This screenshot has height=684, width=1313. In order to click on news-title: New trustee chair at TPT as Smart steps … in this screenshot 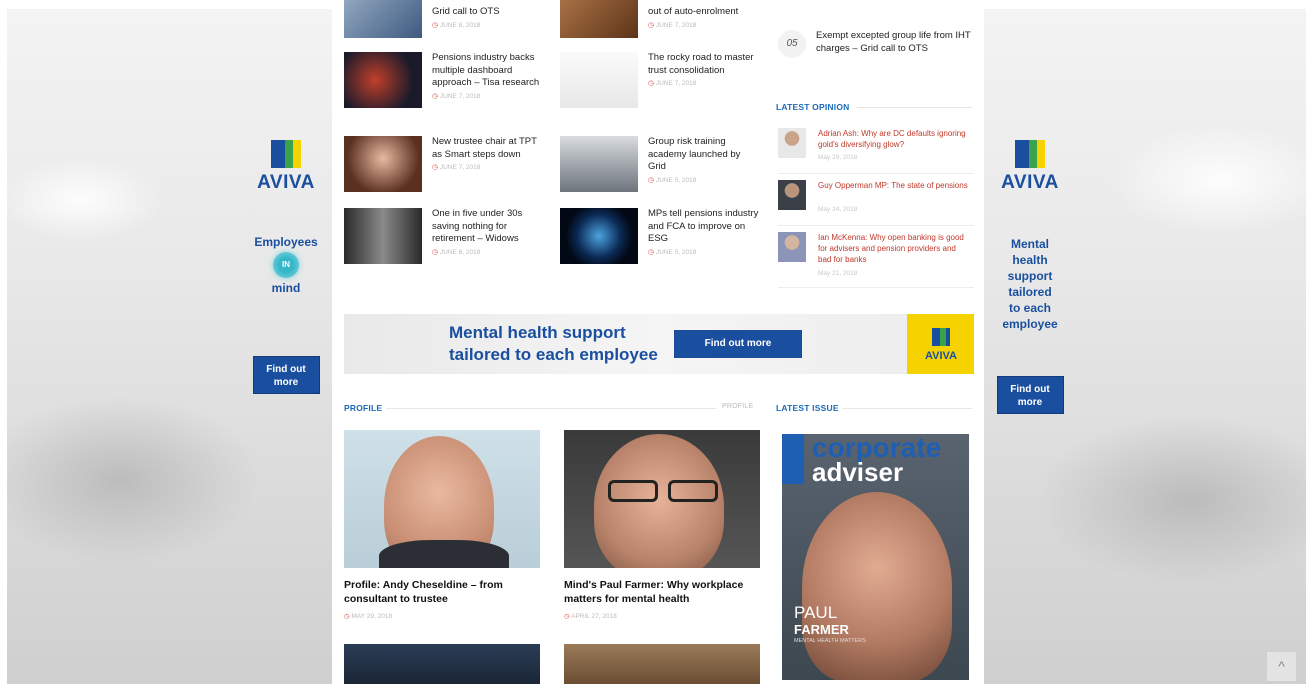, I will do `click(488, 148)`.